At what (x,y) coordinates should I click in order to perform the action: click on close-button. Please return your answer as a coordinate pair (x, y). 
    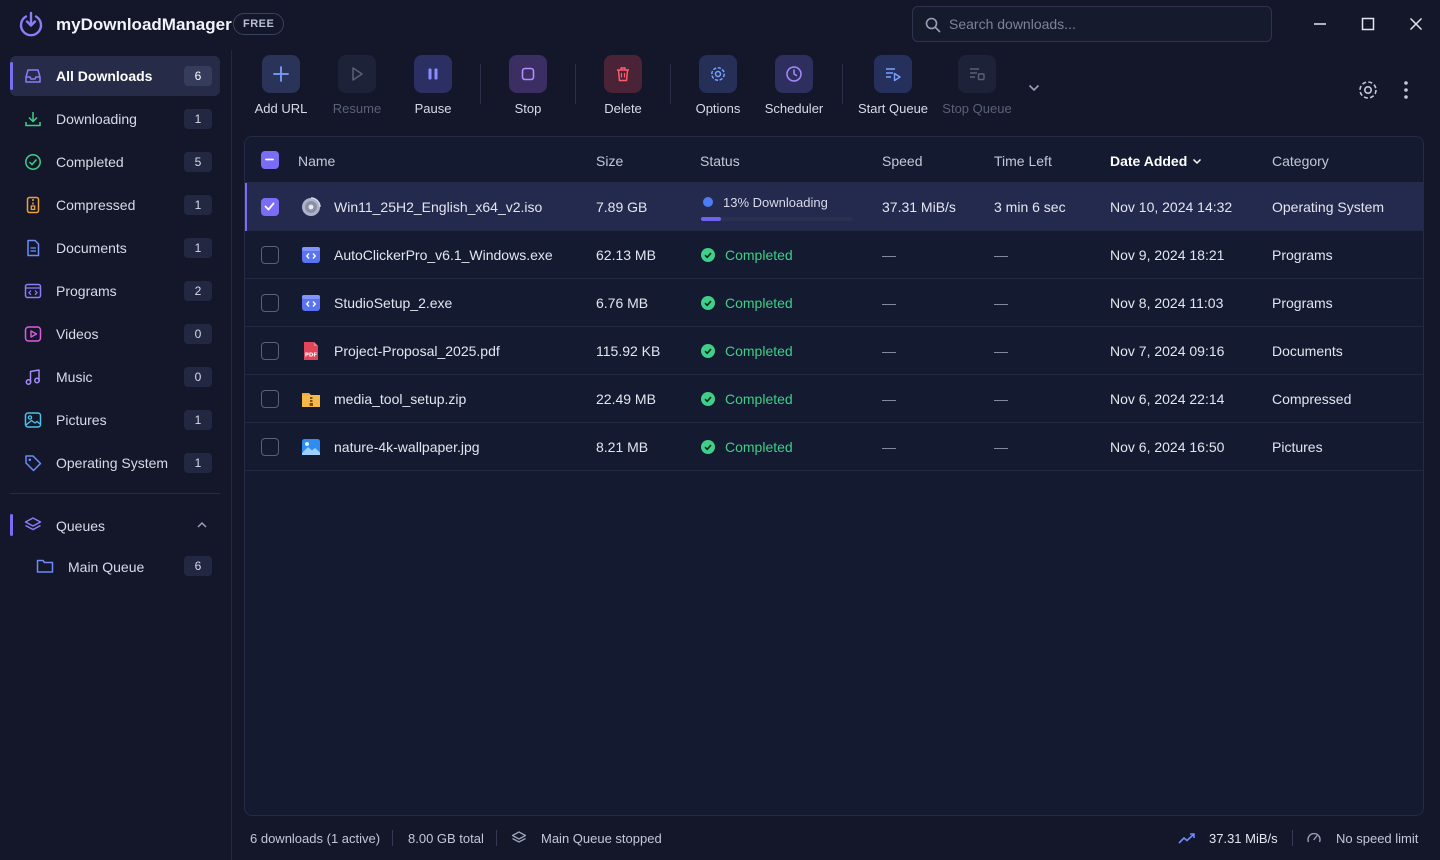
    Looking at the image, I should click on (1416, 24).